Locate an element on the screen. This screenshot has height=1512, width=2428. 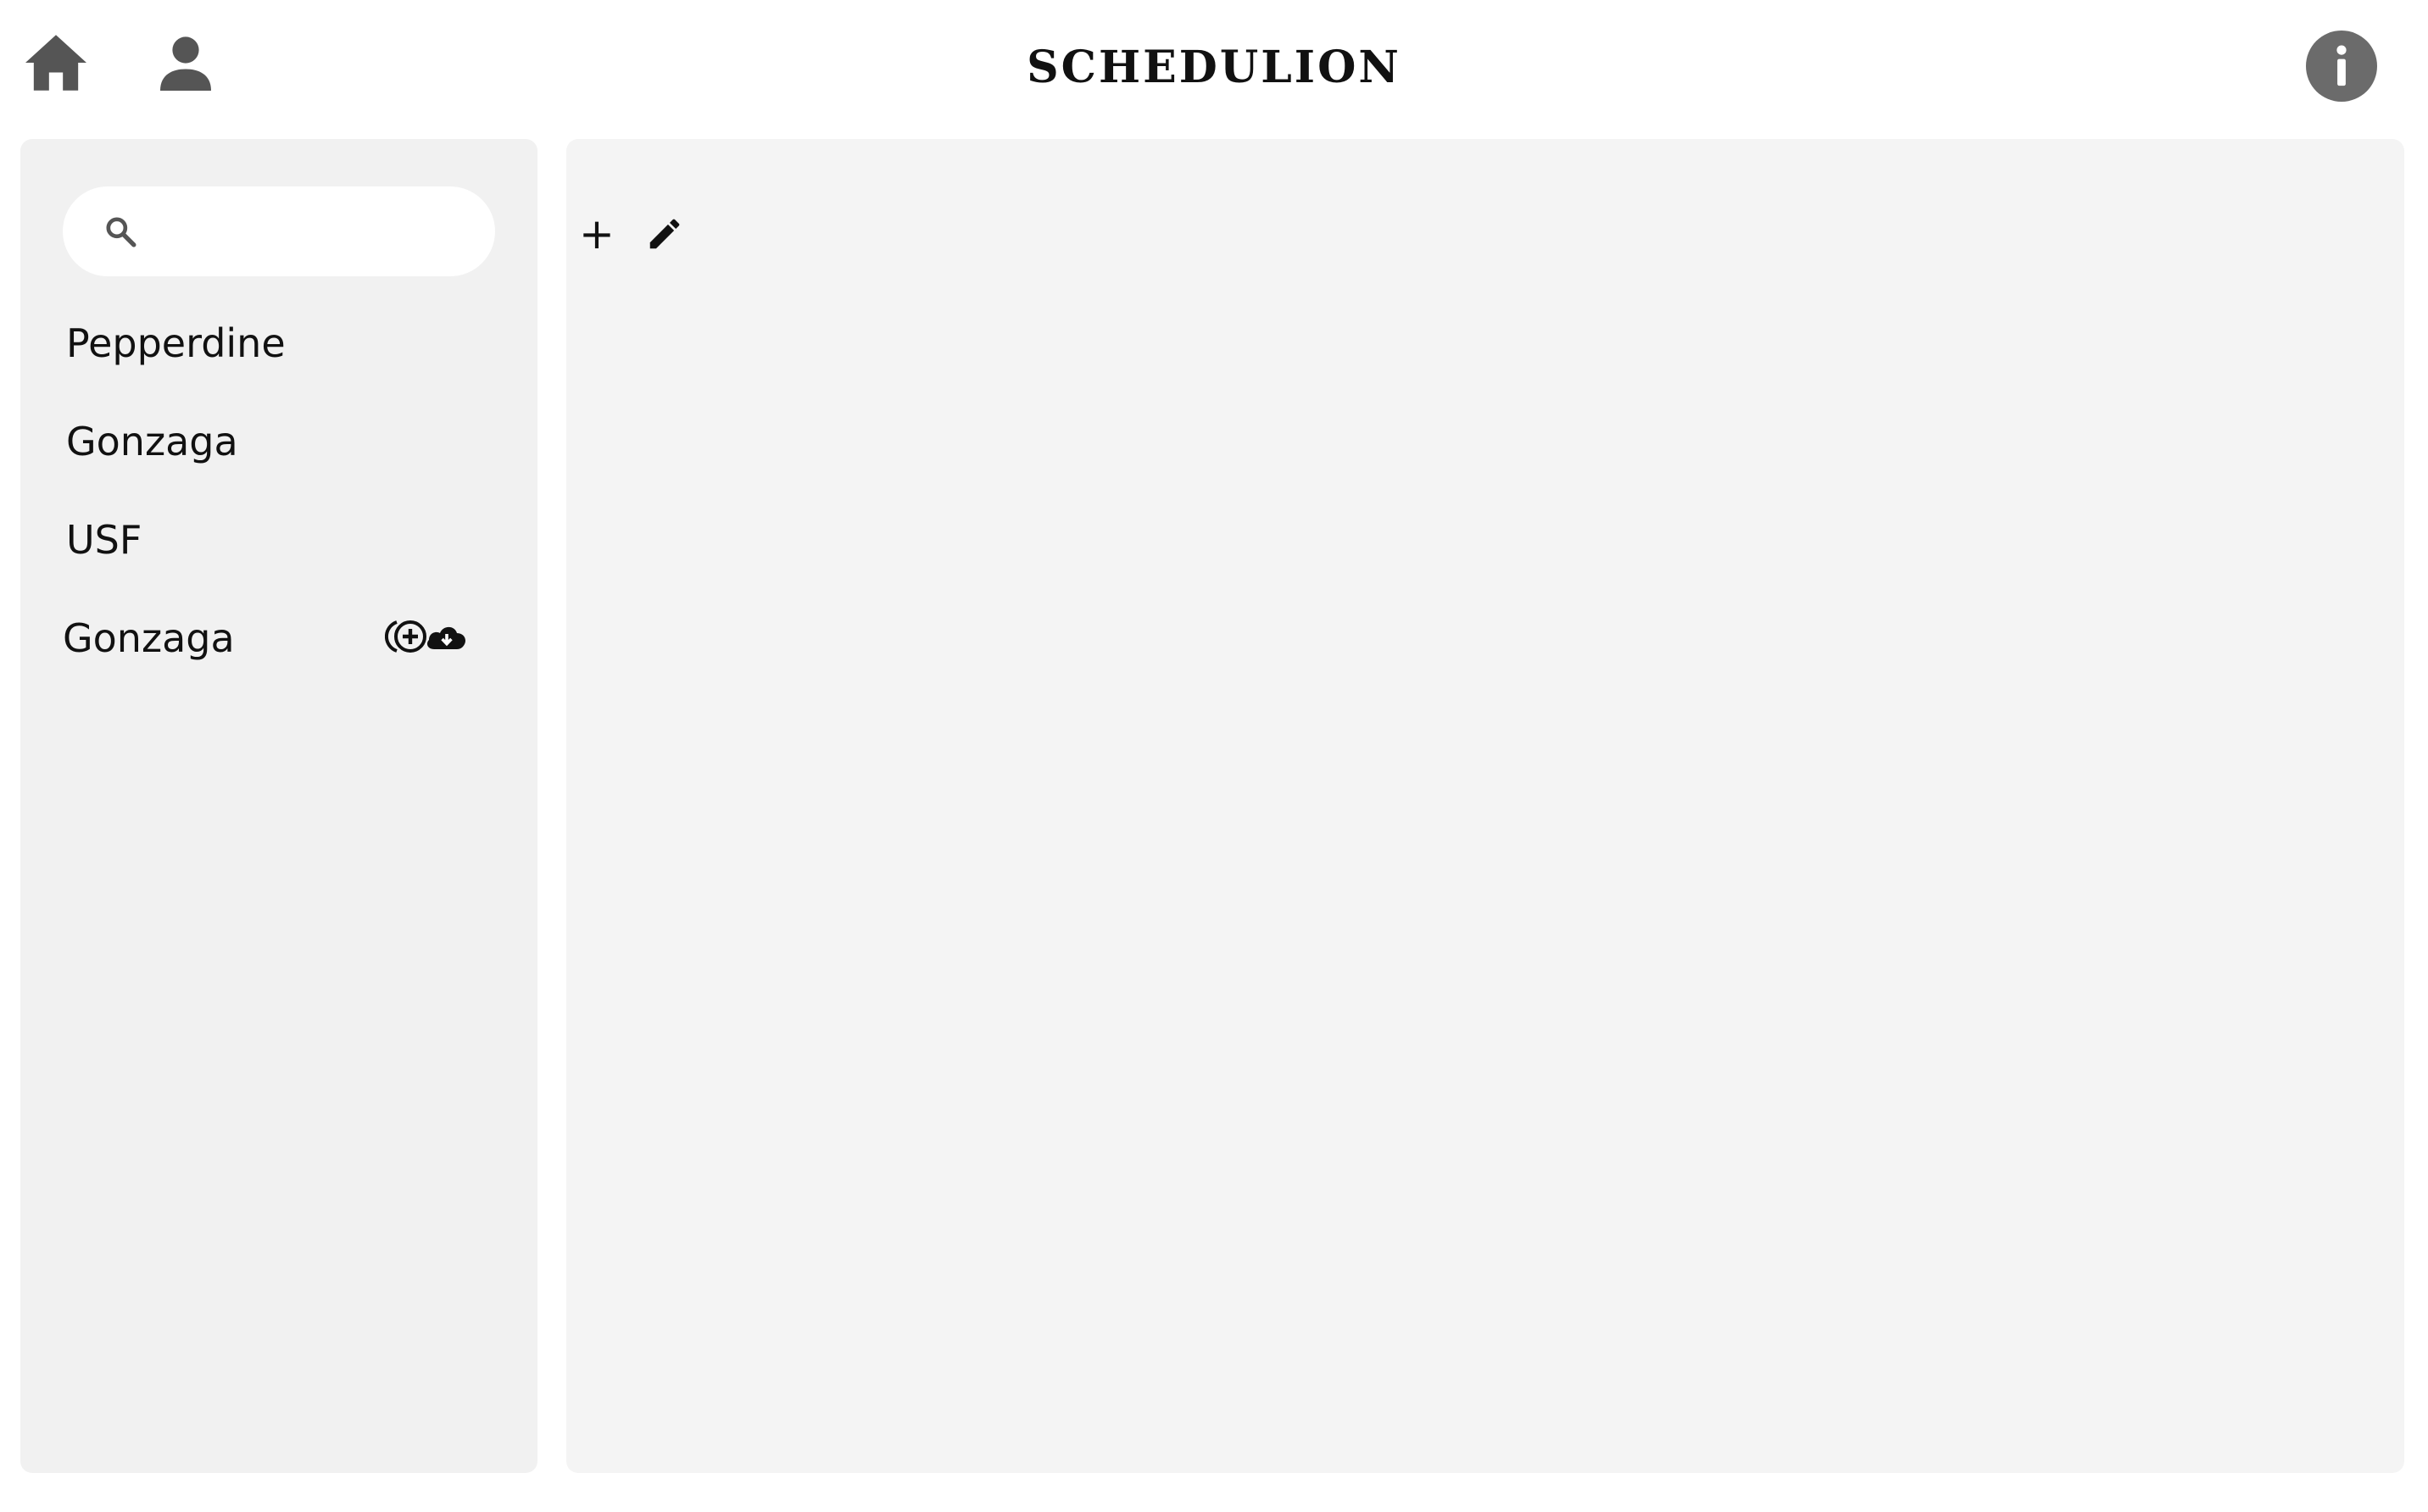
list-item-usf: USF is located at coordinates (286, 540).